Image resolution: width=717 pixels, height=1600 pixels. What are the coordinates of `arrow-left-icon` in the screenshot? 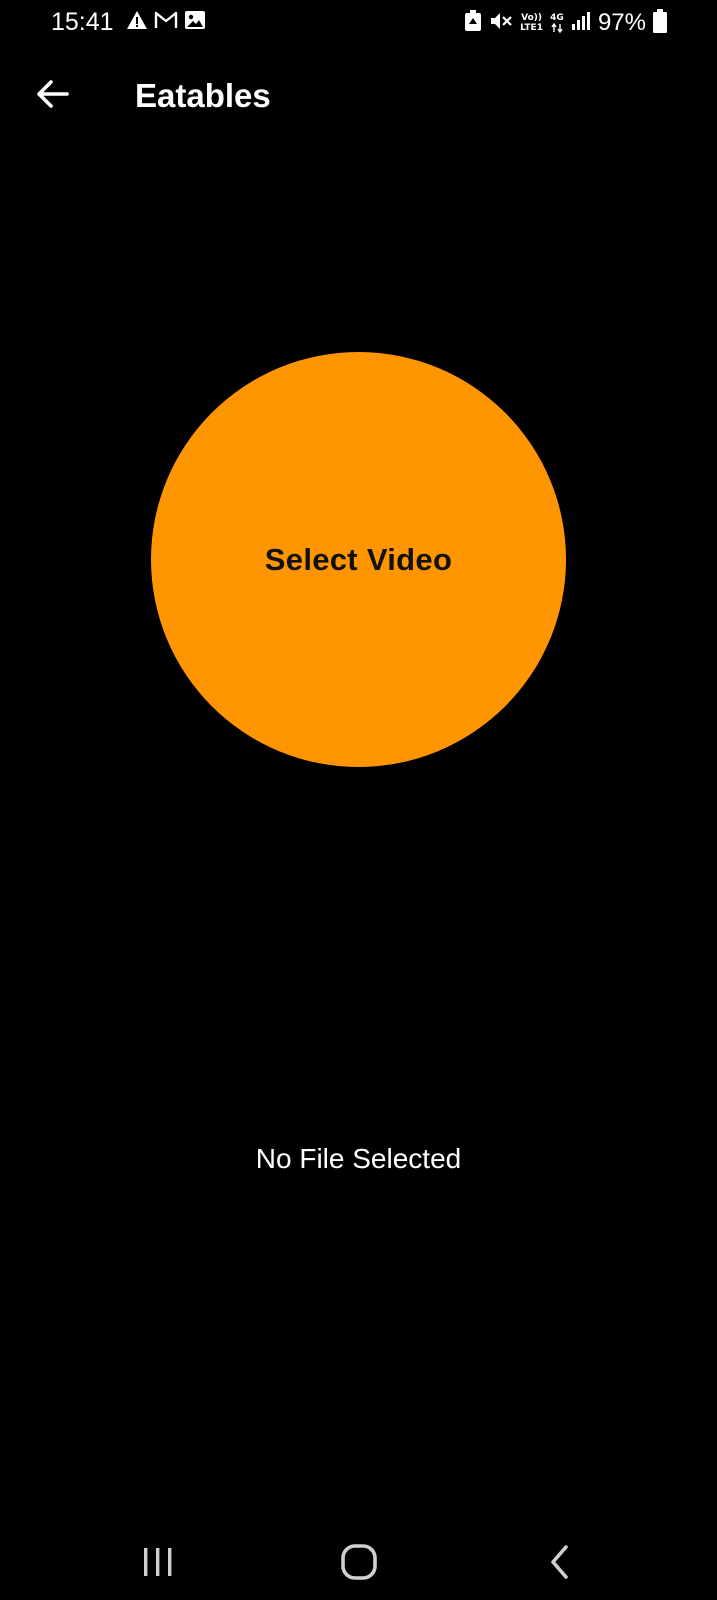 It's located at (52, 96).